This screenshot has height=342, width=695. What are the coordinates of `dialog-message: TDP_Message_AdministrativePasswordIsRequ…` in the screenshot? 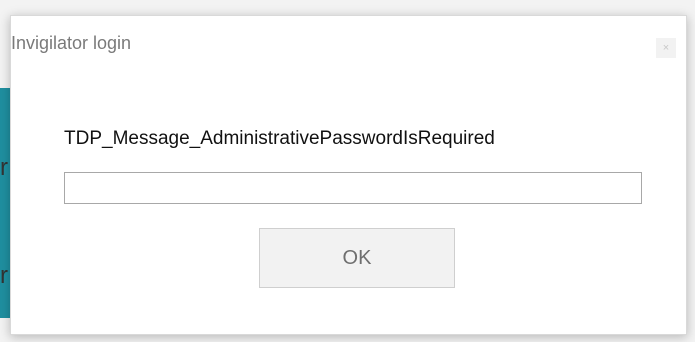 It's located at (279, 138).